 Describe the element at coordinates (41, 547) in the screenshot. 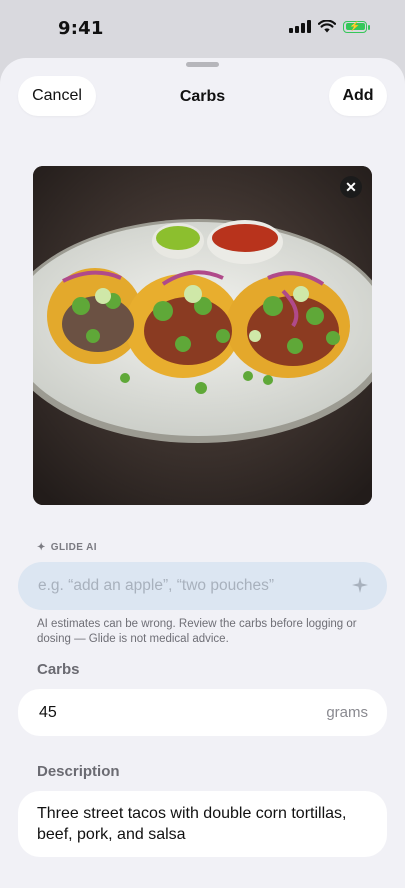

I see `sparkle-icon: ✦` at that location.